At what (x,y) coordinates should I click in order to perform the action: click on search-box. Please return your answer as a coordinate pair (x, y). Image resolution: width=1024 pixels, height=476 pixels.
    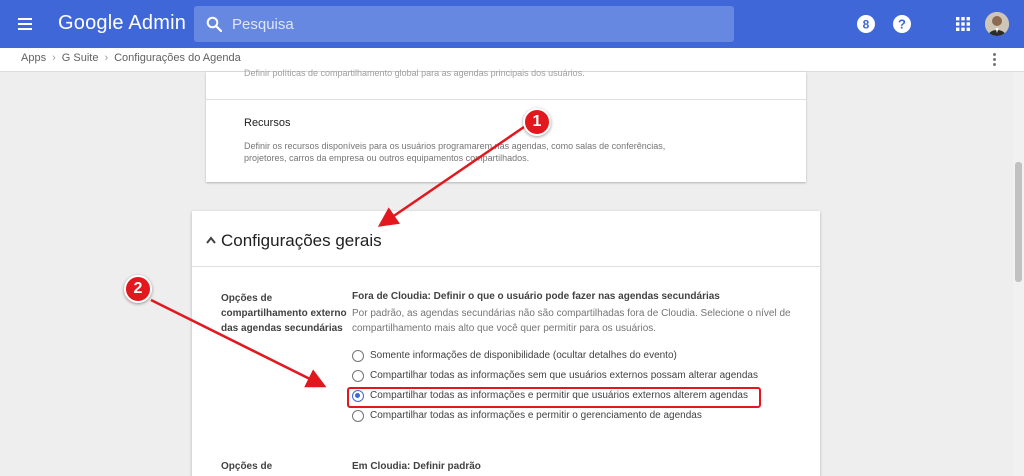
    Looking at the image, I should click on (464, 24).